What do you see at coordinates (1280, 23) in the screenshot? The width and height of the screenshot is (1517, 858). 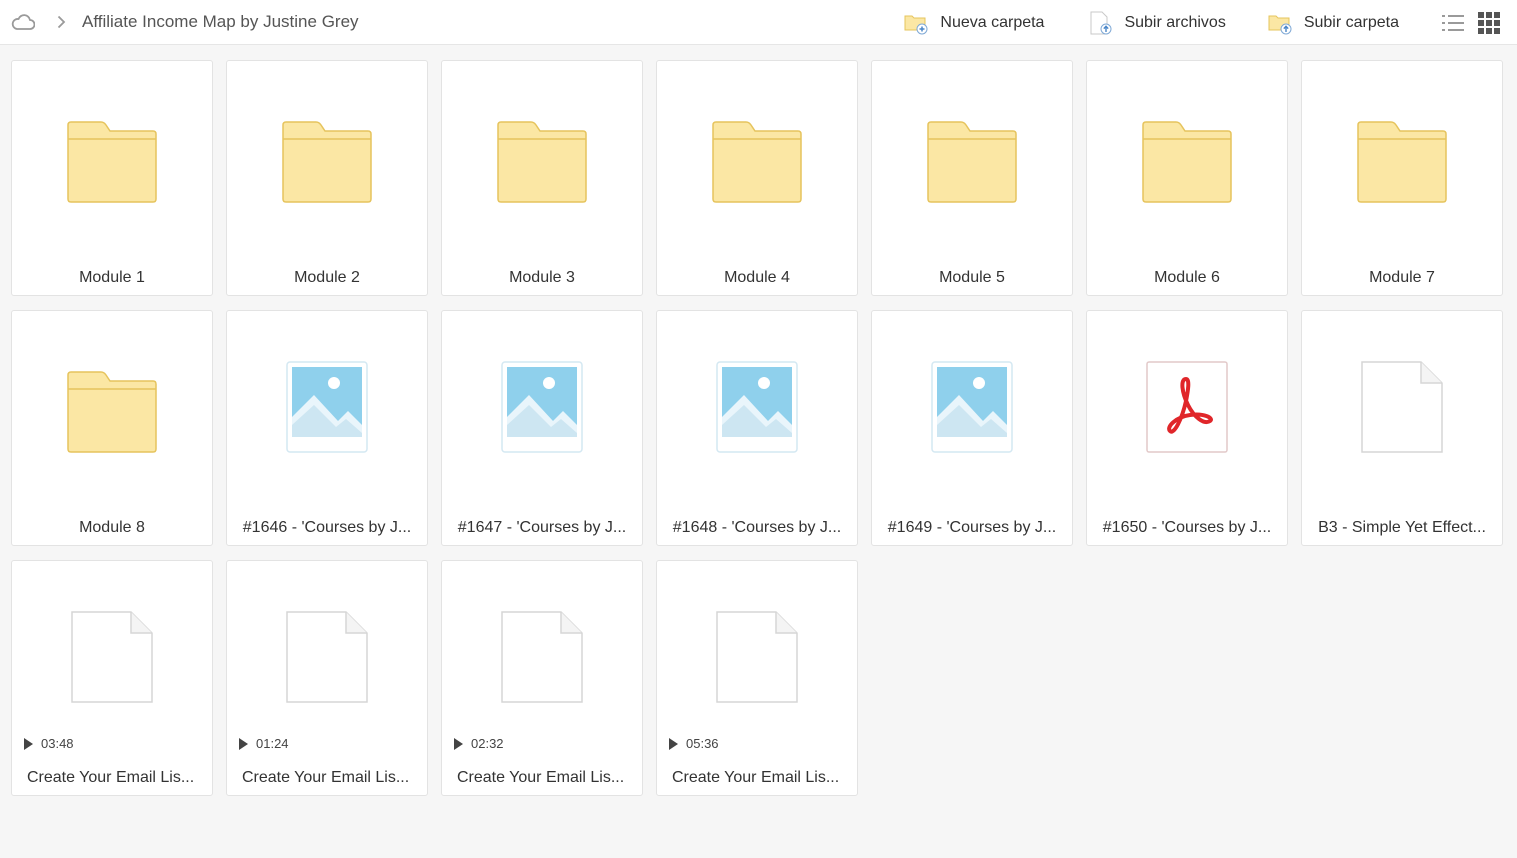 I see `upload-folder-icon` at bounding box center [1280, 23].